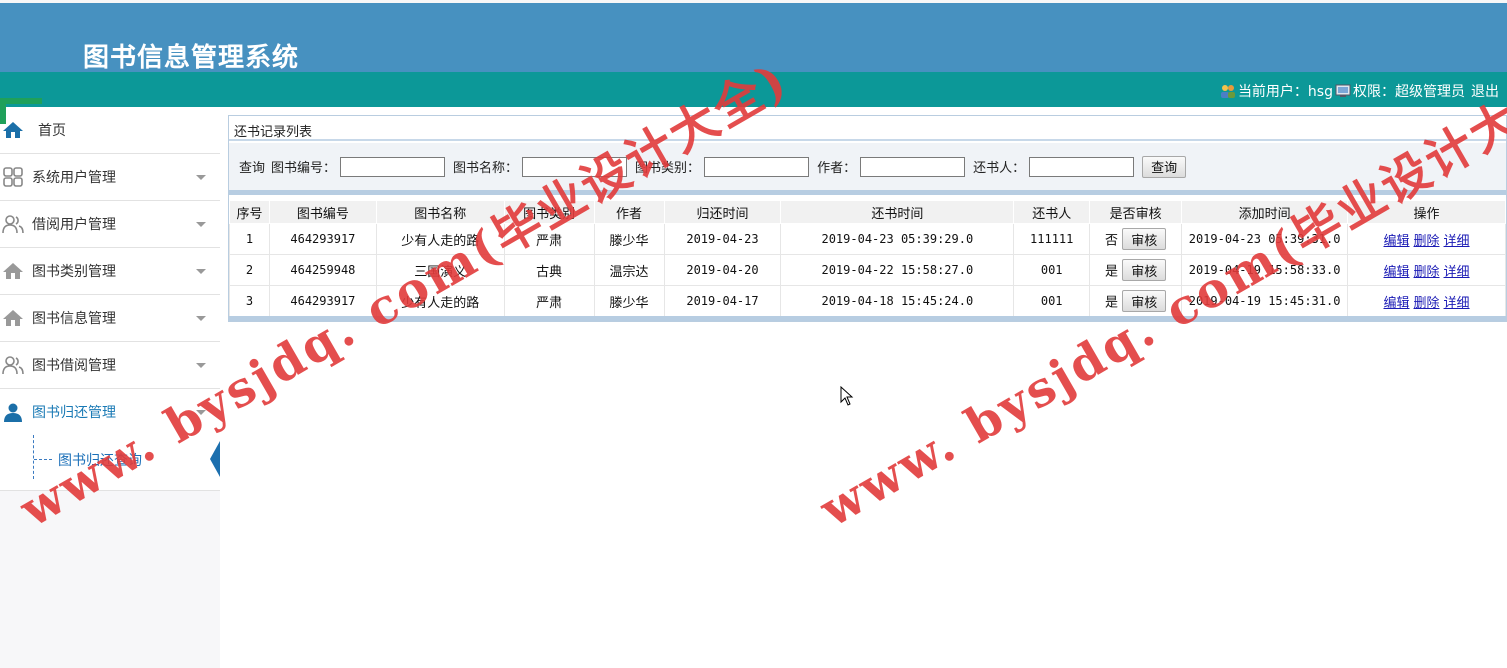  I want to click on col-header: 还书时间, so click(897, 212).